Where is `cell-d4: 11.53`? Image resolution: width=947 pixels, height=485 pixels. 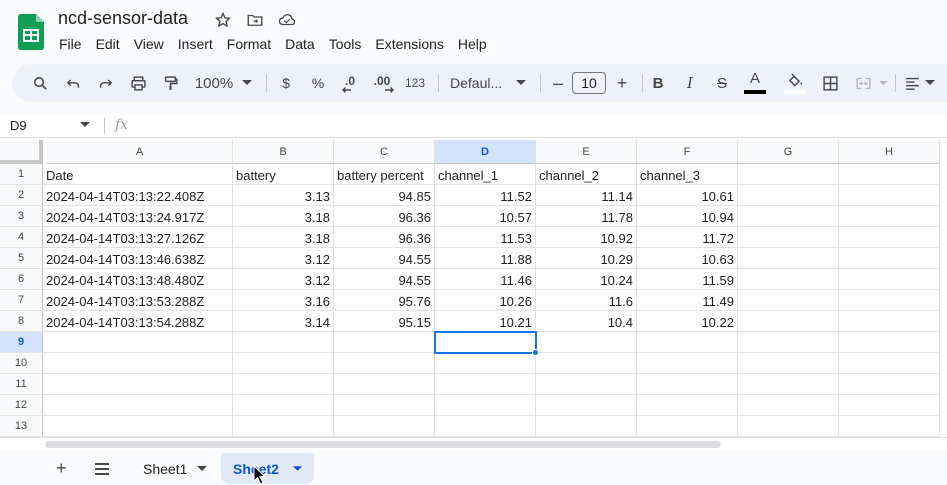 cell-d4: 11.53 is located at coordinates (485, 237).